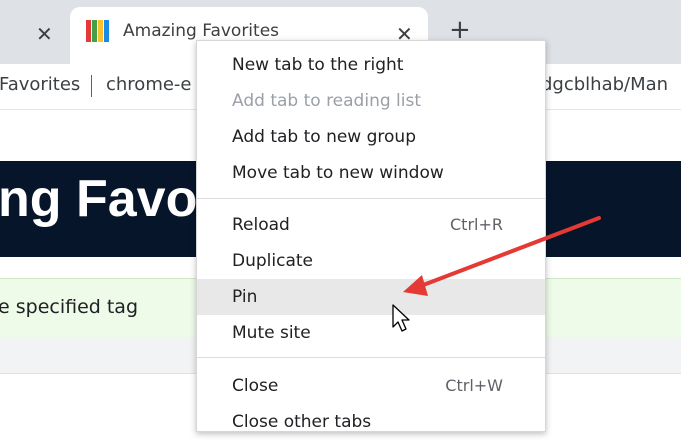  I want to click on bookmark-separator, so click(91, 86).